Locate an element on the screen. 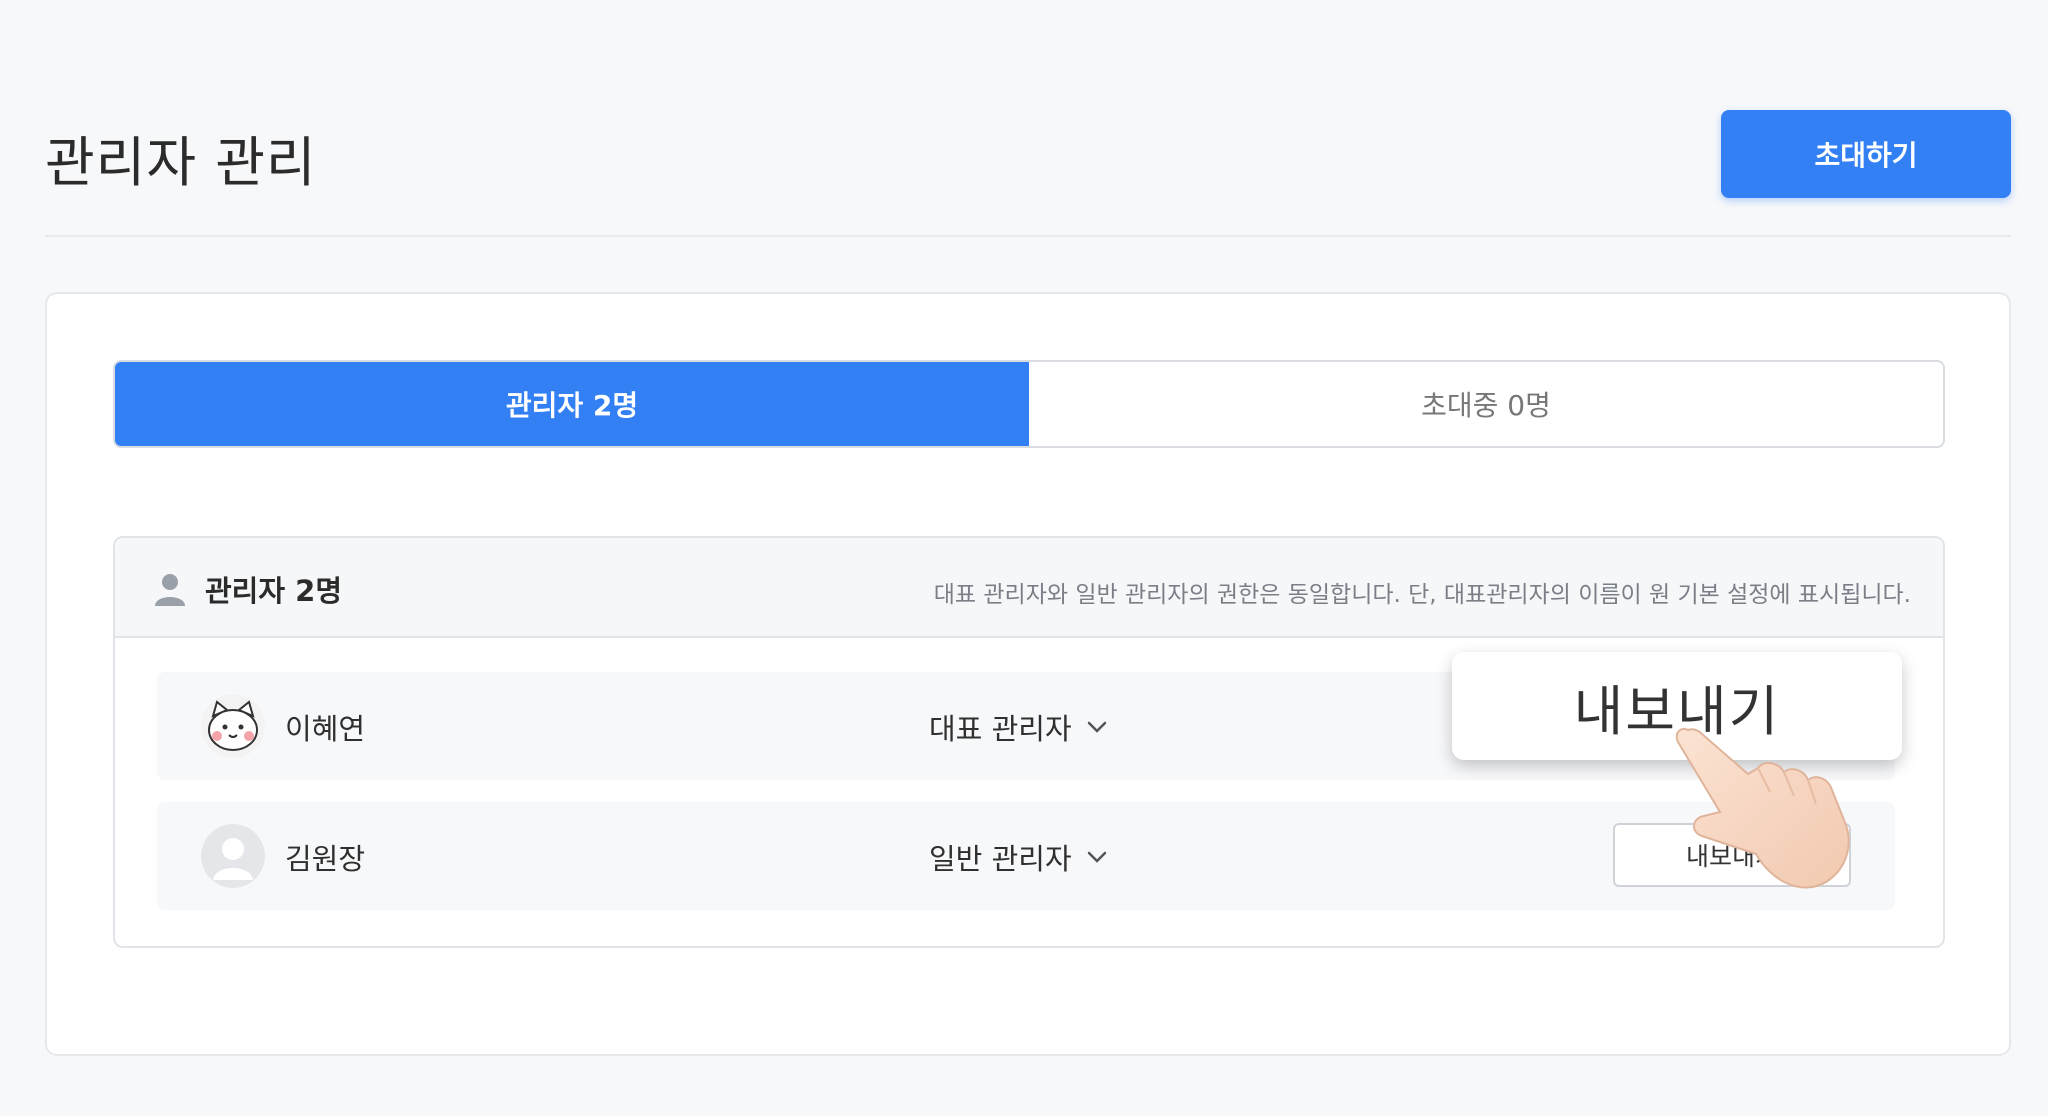  member-row: 김원장 일반 관리자 내보내기 is located at coordinates (1026, 856).